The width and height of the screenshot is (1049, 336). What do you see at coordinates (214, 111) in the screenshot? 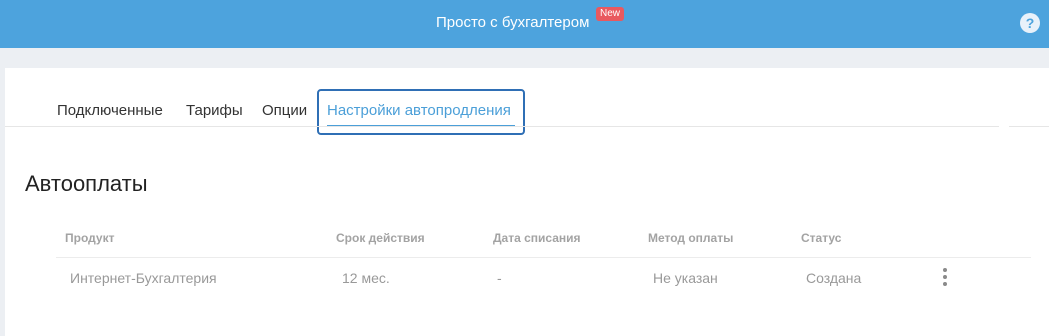
I see `tab-tariffs: Тарифы` at bounding box center [214, 111].